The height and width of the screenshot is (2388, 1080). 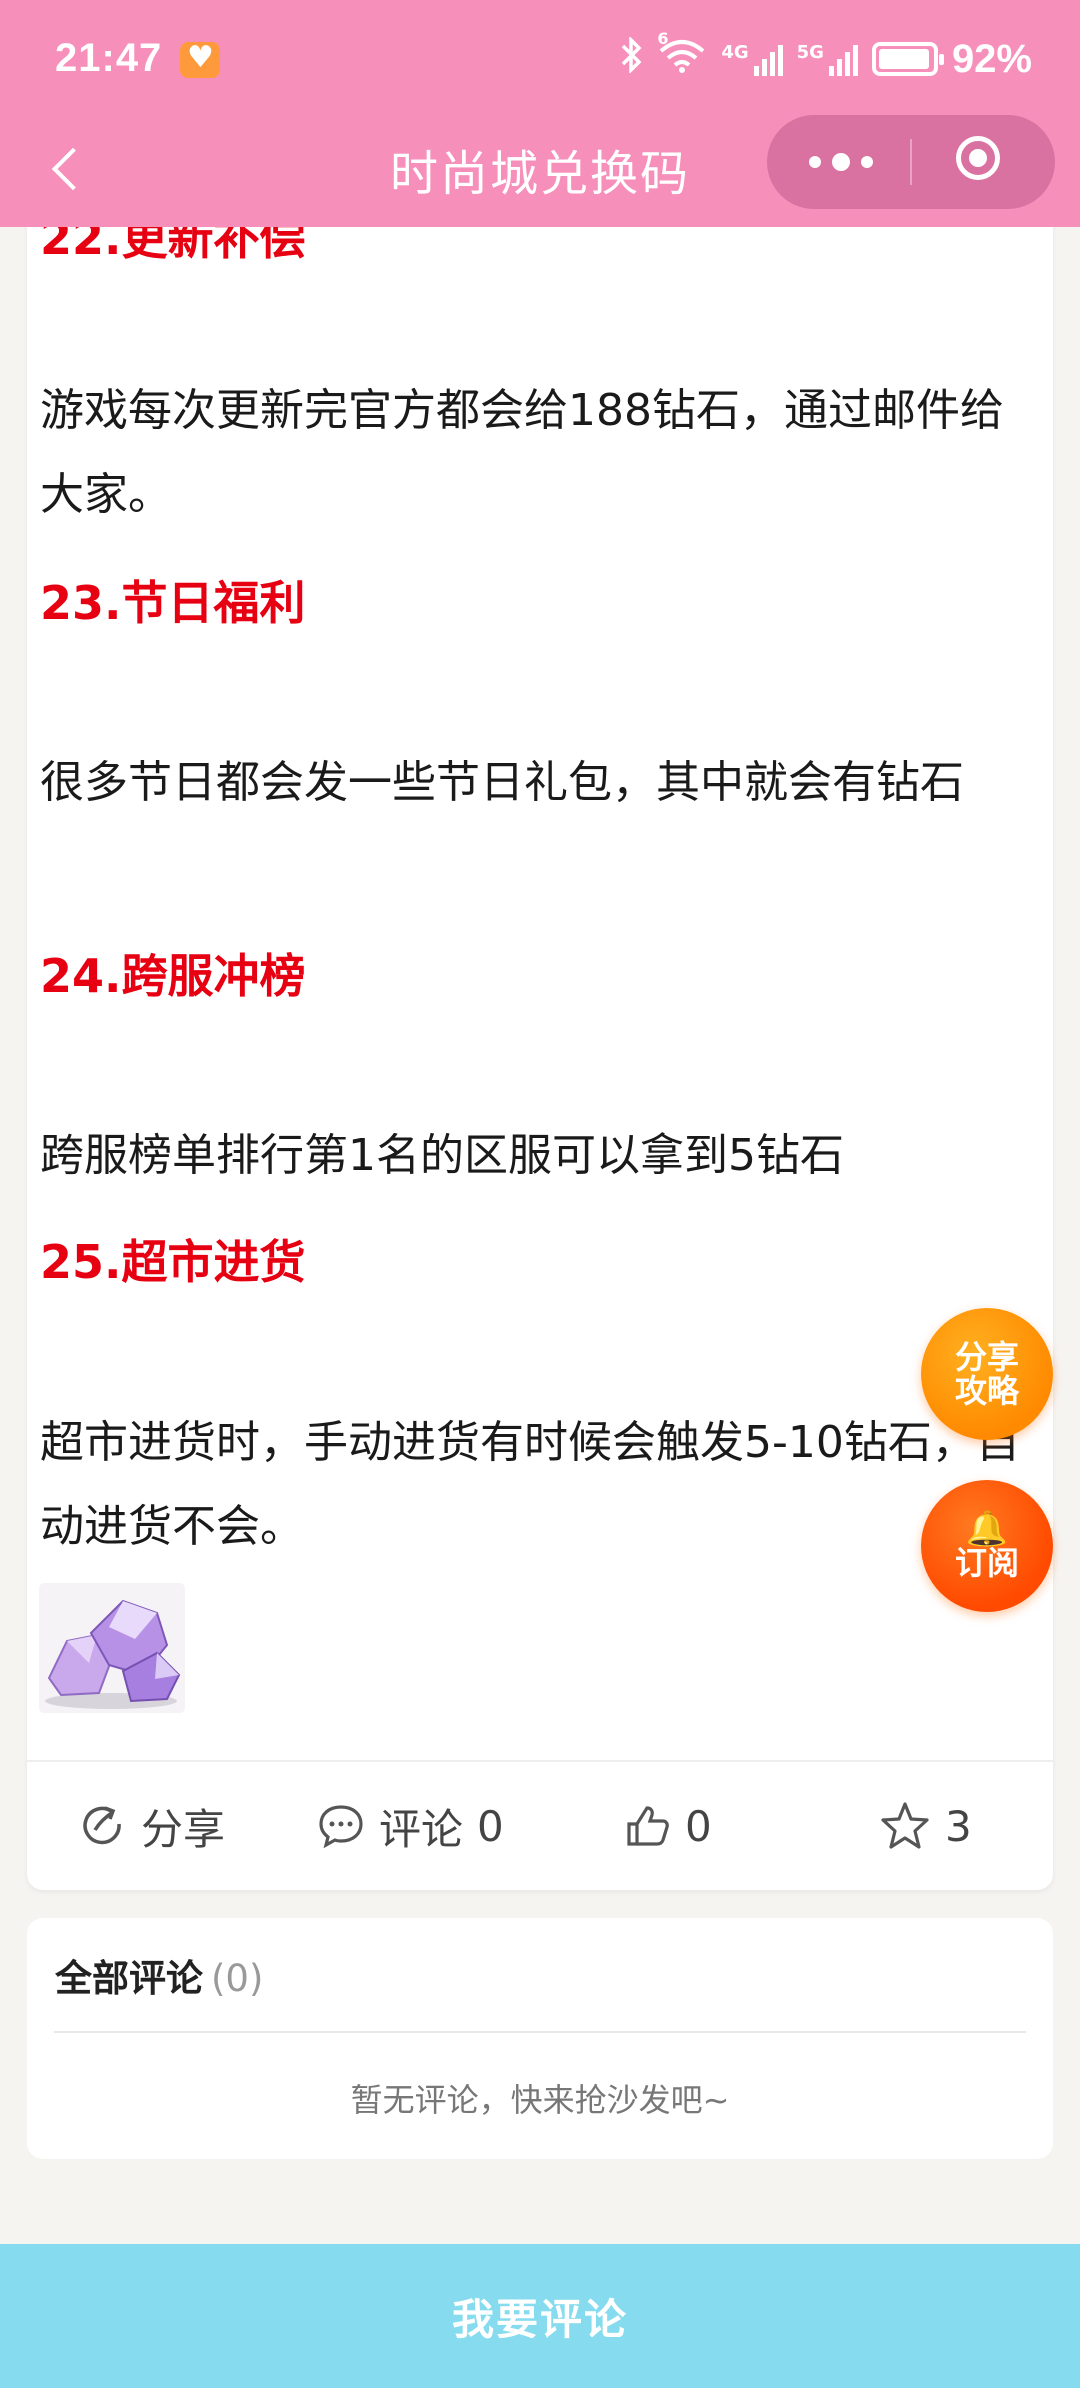 I want to click on wifi-badge: 6, so click(x=663, y=38).